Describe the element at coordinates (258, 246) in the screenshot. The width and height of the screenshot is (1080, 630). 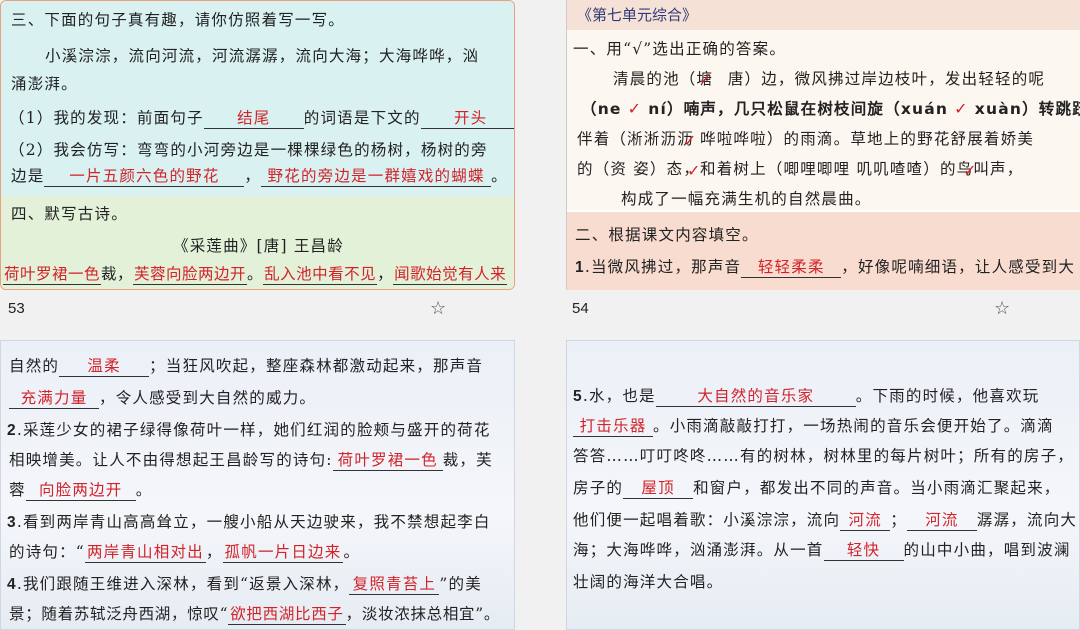
I see `poem-title: 《采莲曲》[唐] 王昌龄` at that location.